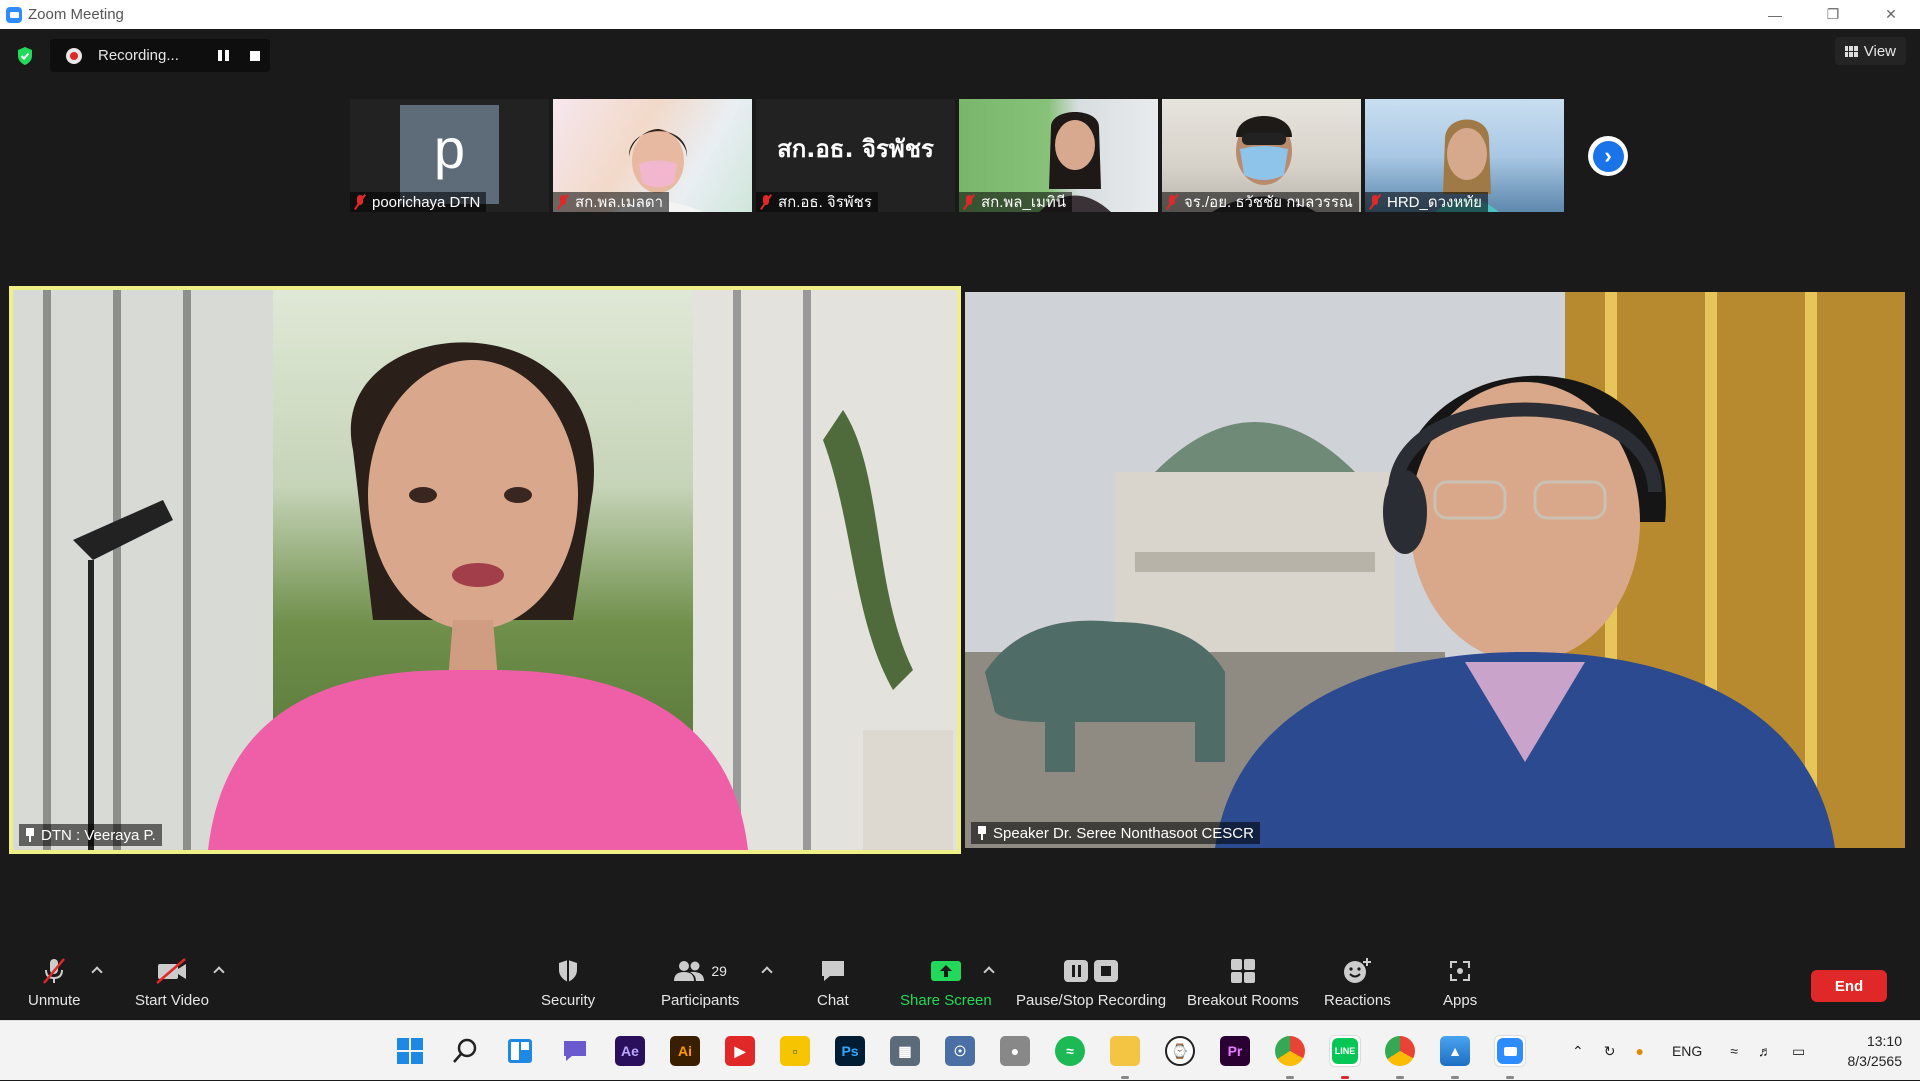  I want to click on title-bar: Zoom Meeting — ❐ ✕, so click(960, 14).